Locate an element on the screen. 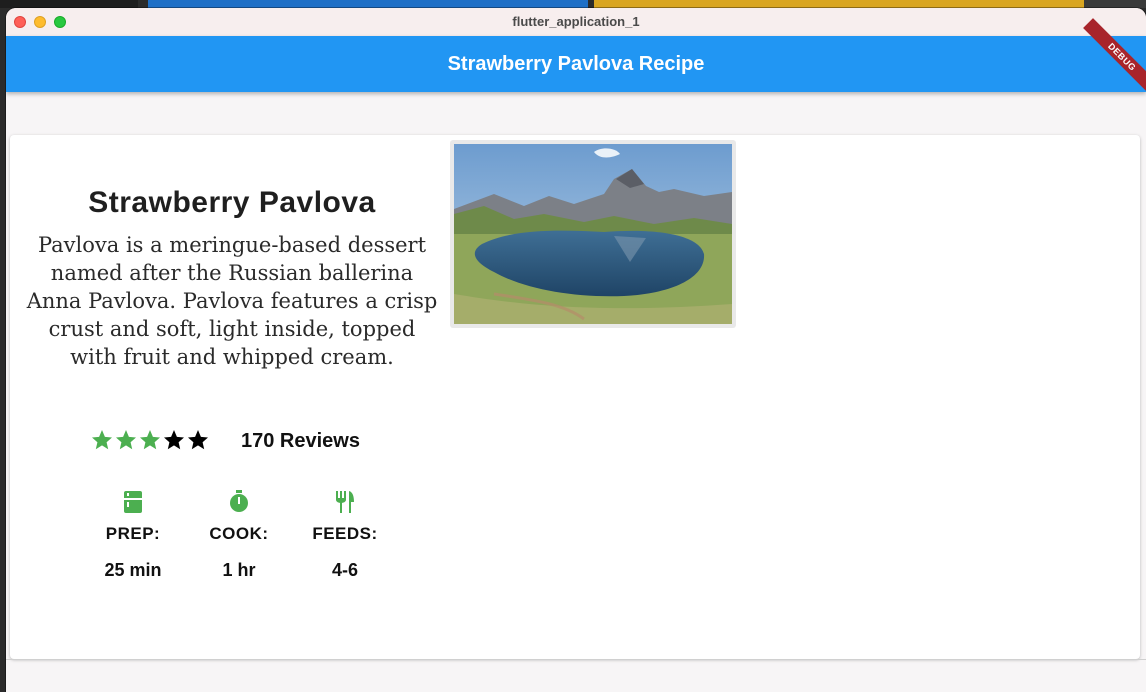 This screenshot has width=1146, height=692. window-title: flutter_application_1 is located at coordinates (576, 21).